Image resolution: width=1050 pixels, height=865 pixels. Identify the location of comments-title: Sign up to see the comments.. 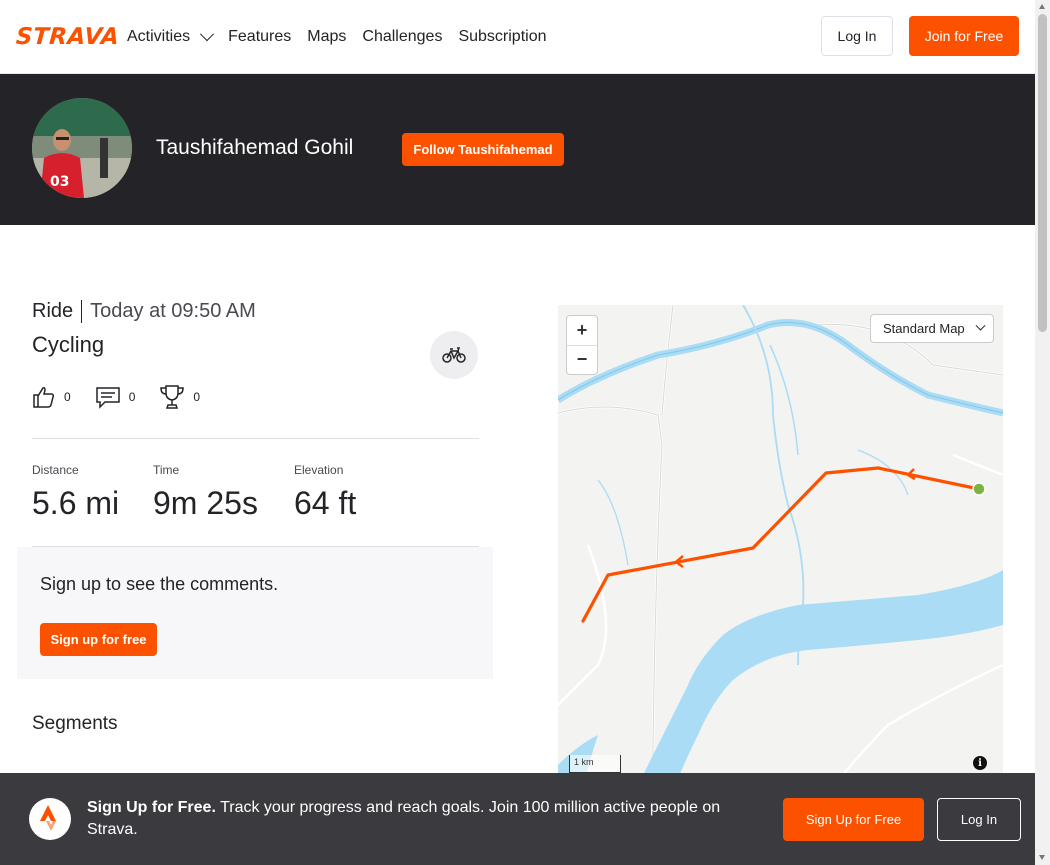
(159, 584).